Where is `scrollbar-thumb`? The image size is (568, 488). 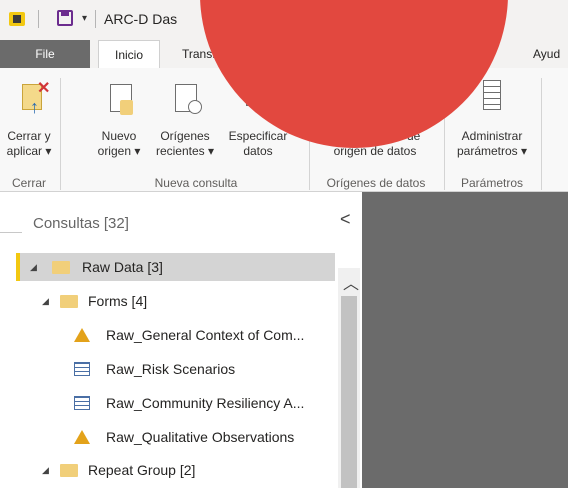
scrollbar-thumb is located at coordinates (349, 392).